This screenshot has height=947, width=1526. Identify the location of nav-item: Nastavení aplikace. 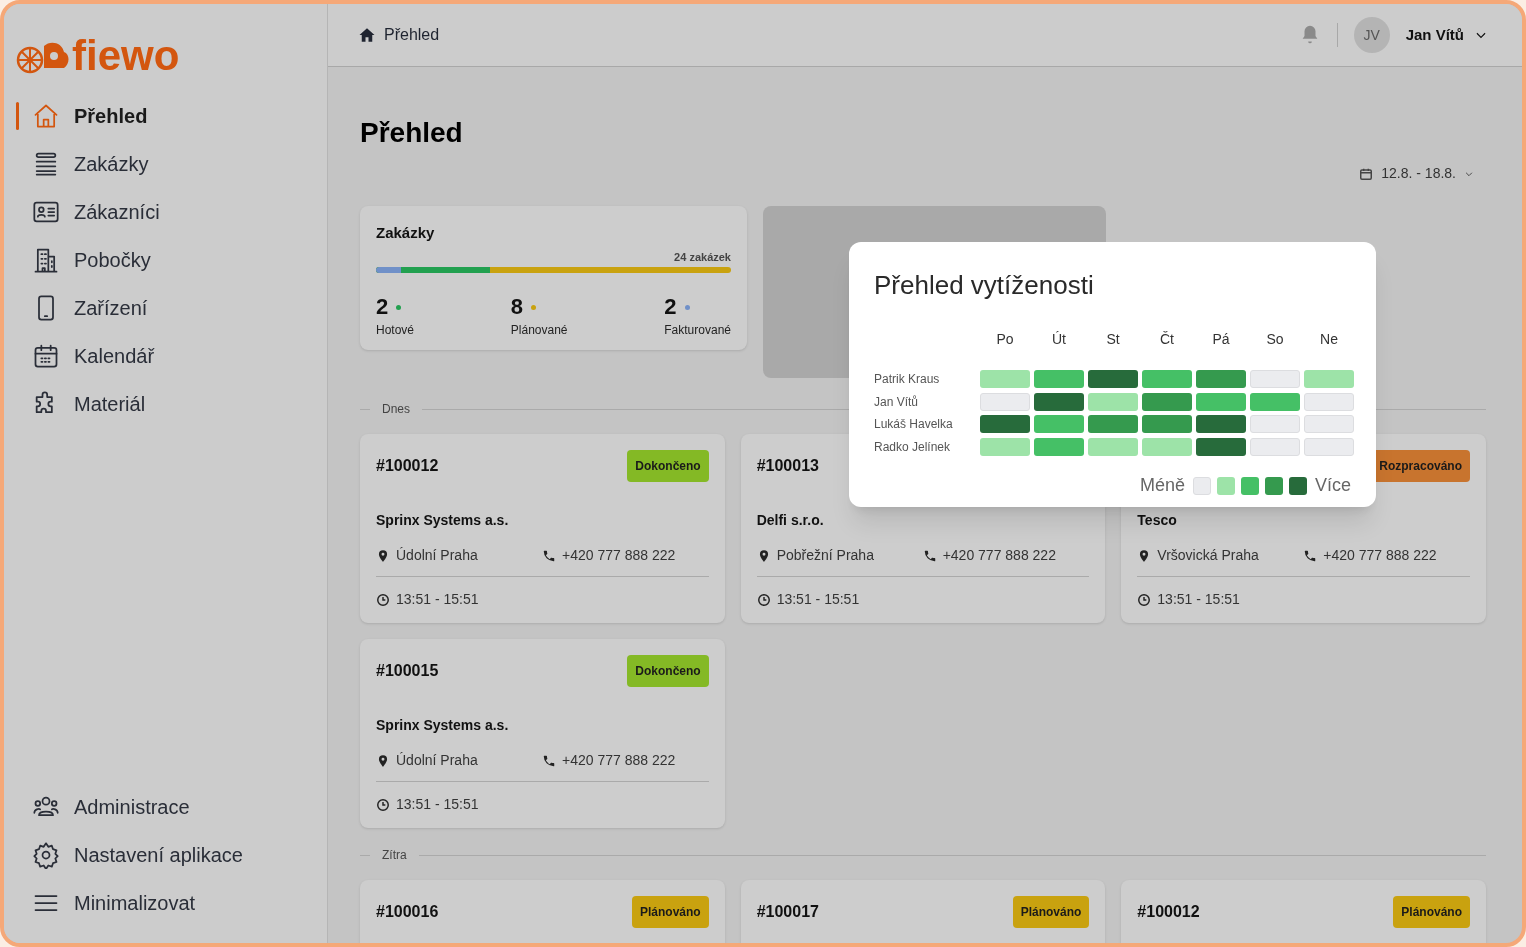
(171, 855).